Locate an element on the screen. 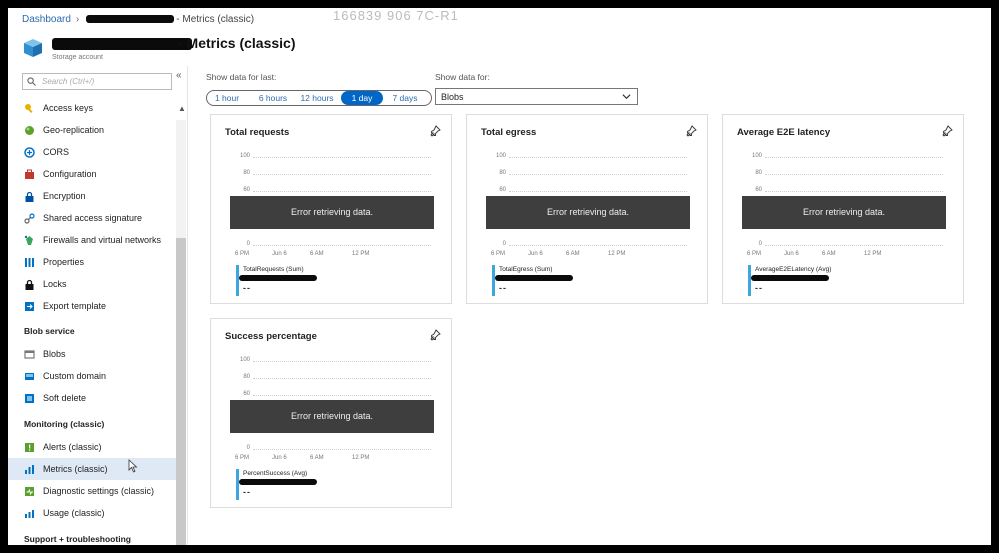 This screenshot has height=553, width=999. show-data-for-label: Show data for: is located at coordinates (462, 77).